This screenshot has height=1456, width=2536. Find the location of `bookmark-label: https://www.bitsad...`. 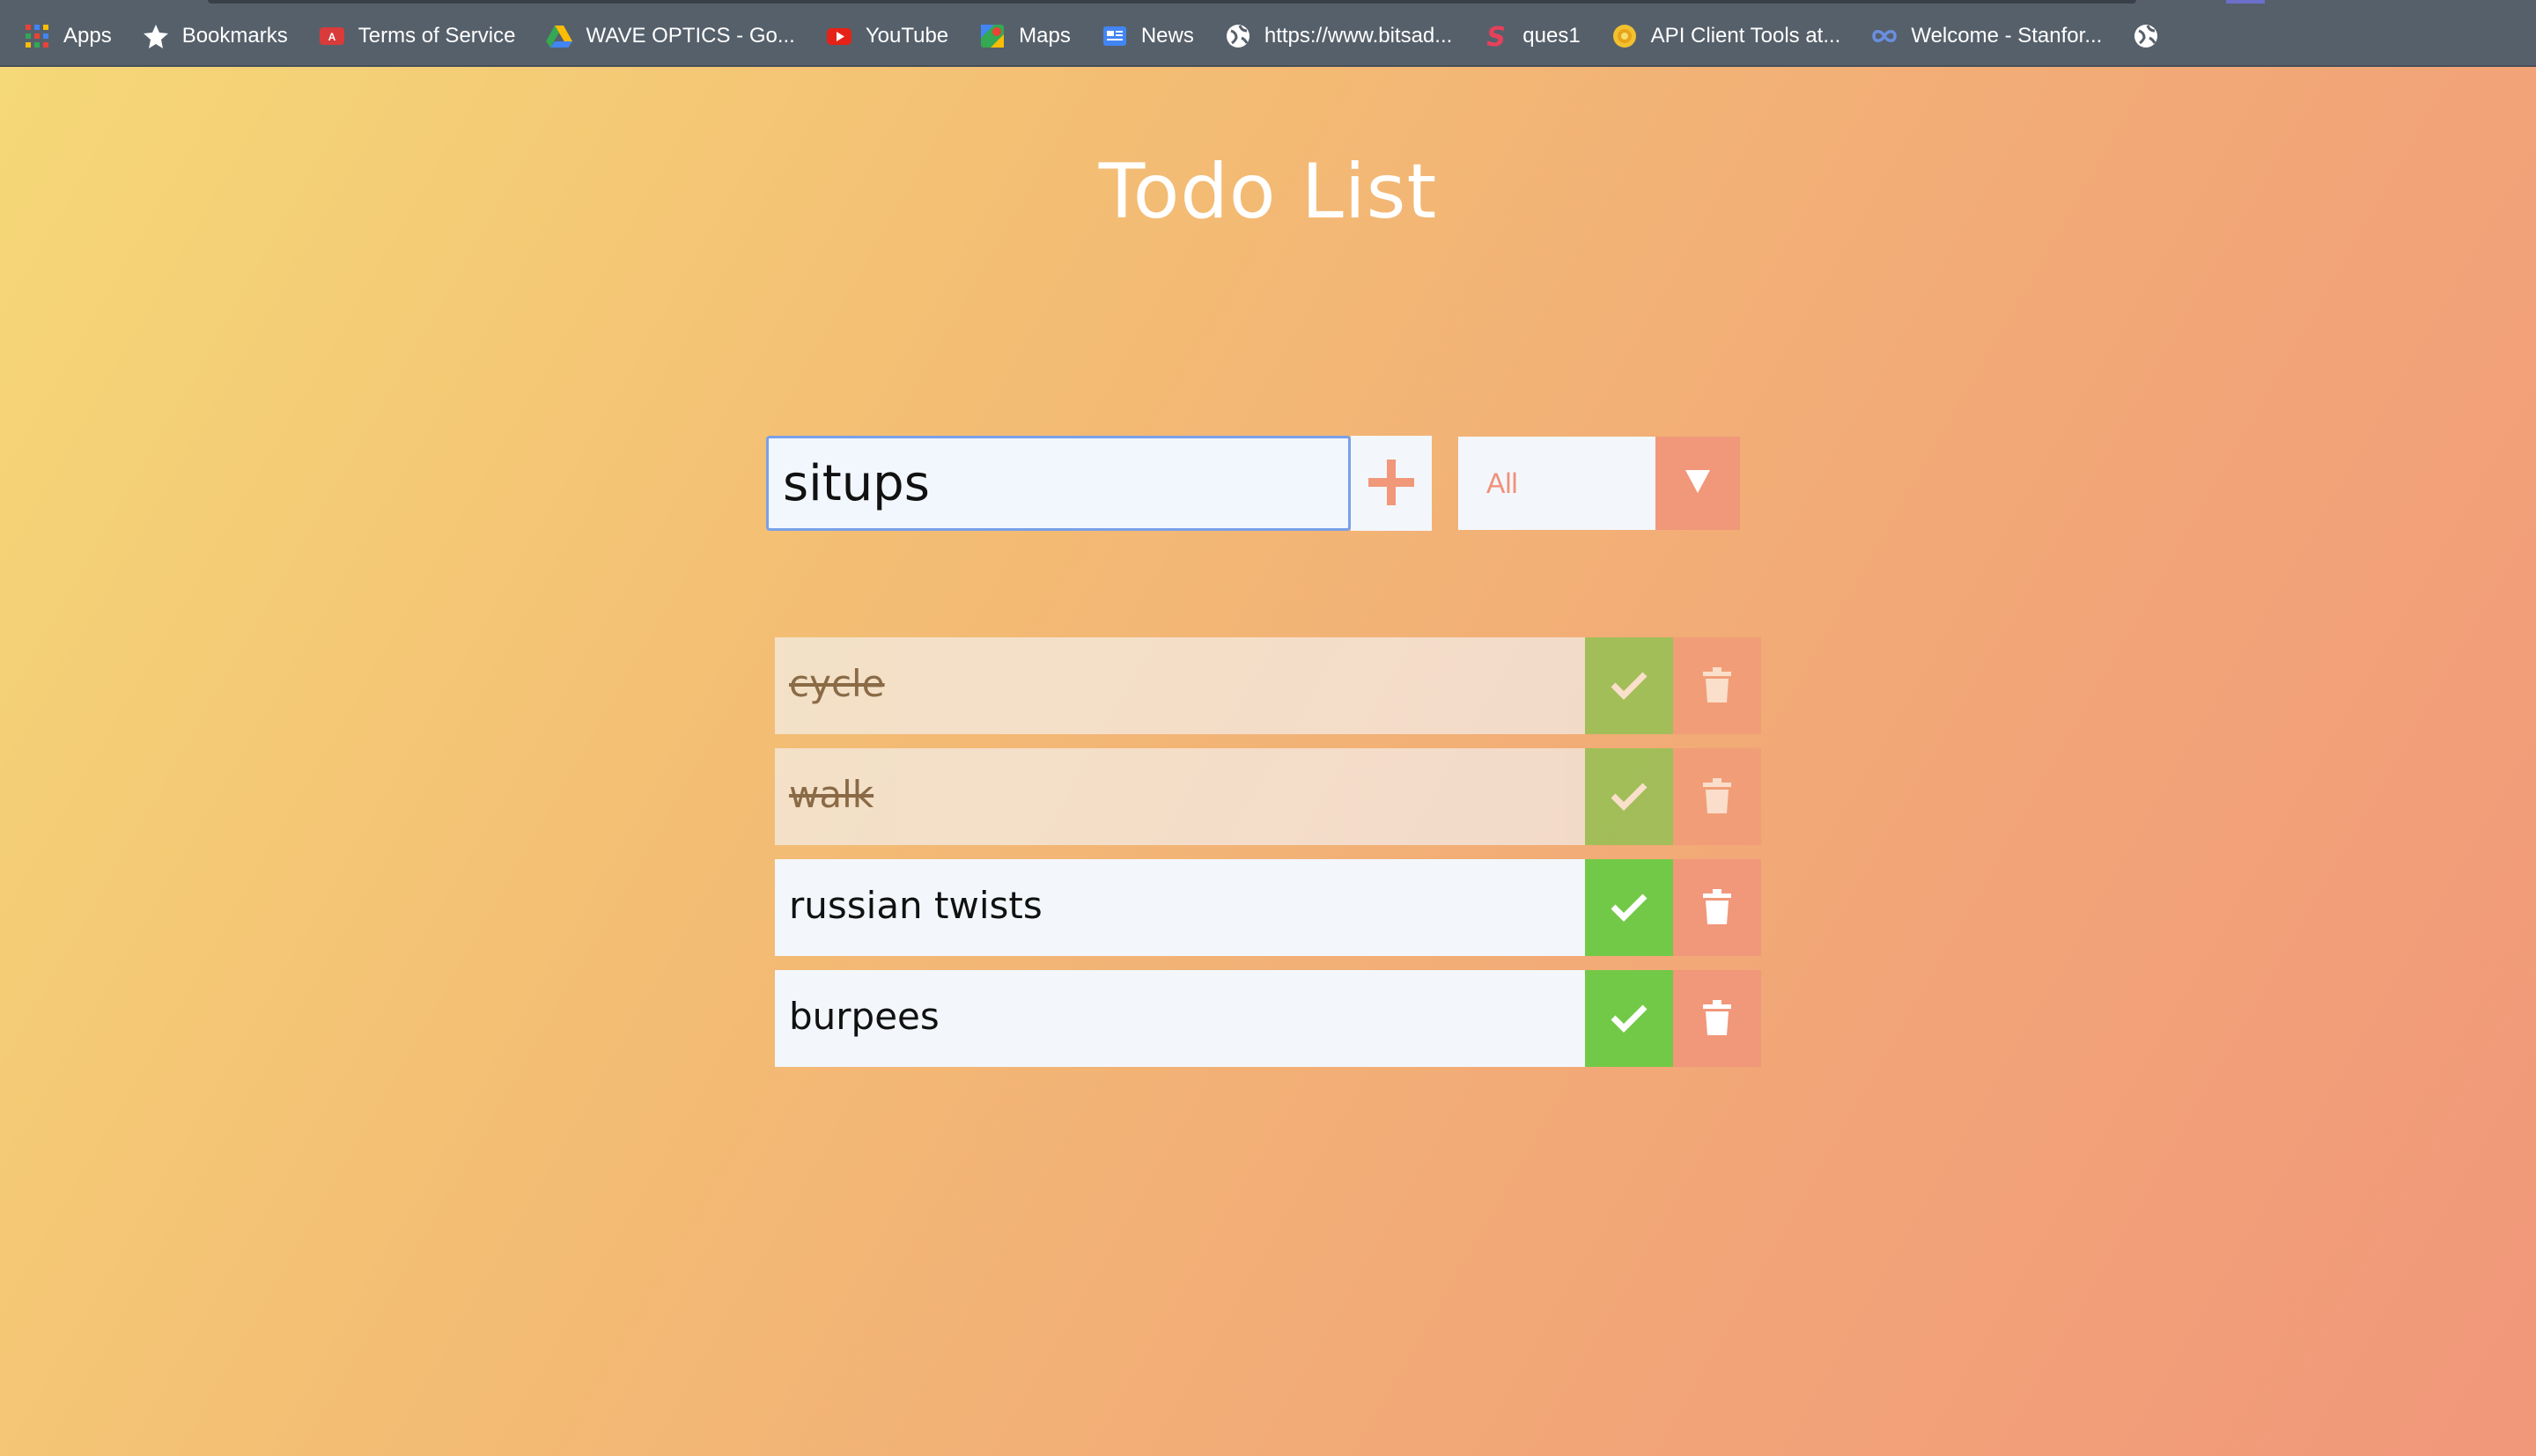

bookmark-label: https://www.bitsad... is located at coordinates (1358, 36).